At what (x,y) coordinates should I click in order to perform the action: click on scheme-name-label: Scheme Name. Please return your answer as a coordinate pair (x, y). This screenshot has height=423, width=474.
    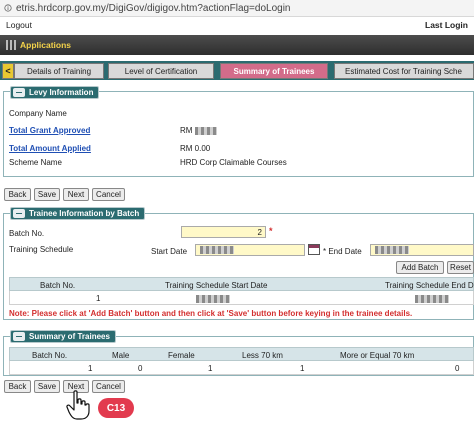
    Looking at the image, I should click on (35, 162).